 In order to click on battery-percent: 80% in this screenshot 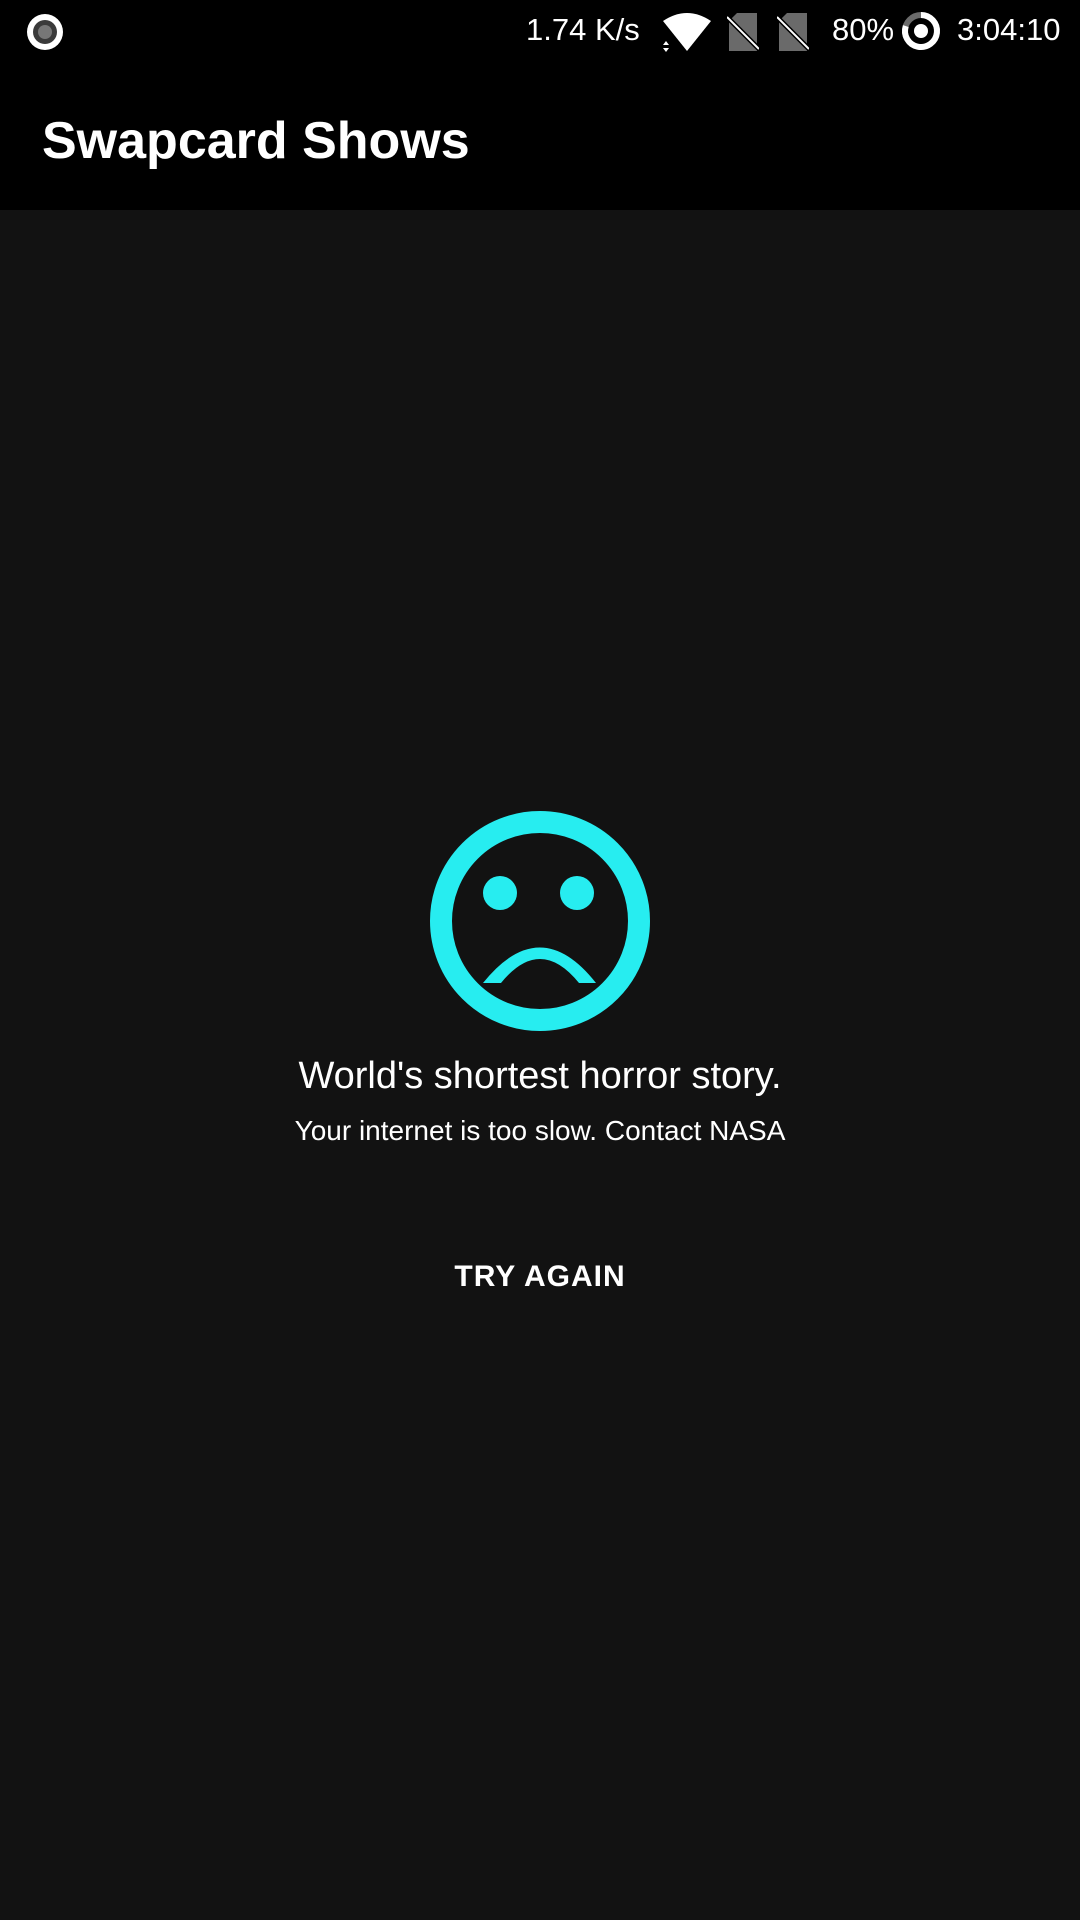, I will do `click(863, 29)`.